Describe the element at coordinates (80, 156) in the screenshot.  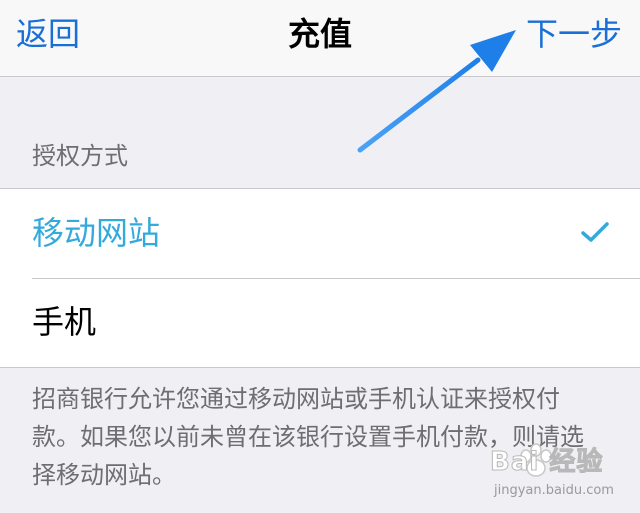
I see `section-header: 授权方式` at that location.